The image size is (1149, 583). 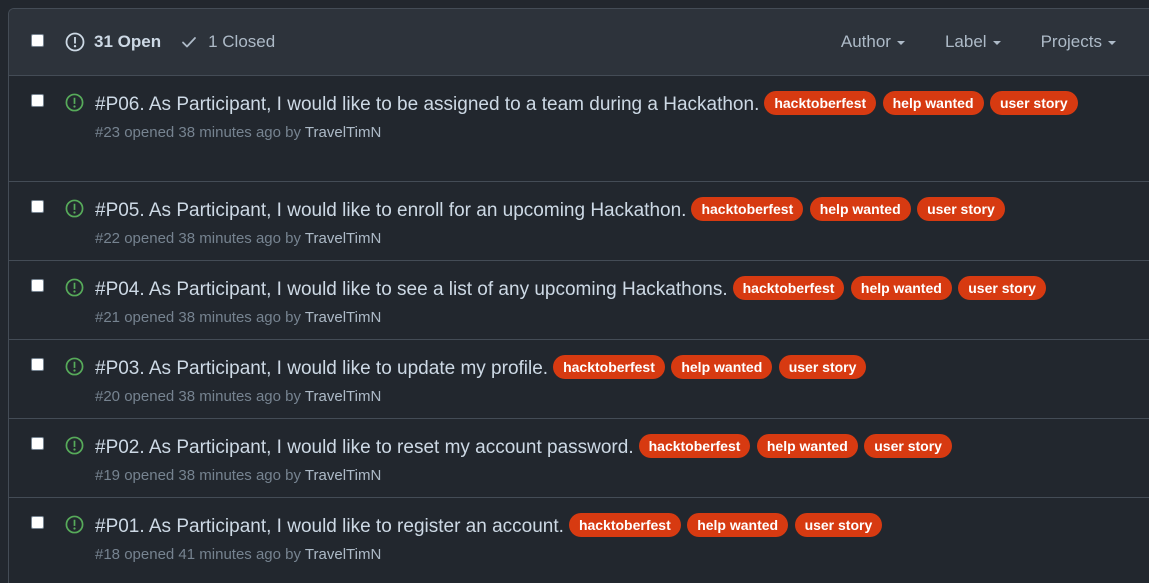 I want to click on issue-opened-text: opened 41 minutes ago by, so click(x=212, y=554).